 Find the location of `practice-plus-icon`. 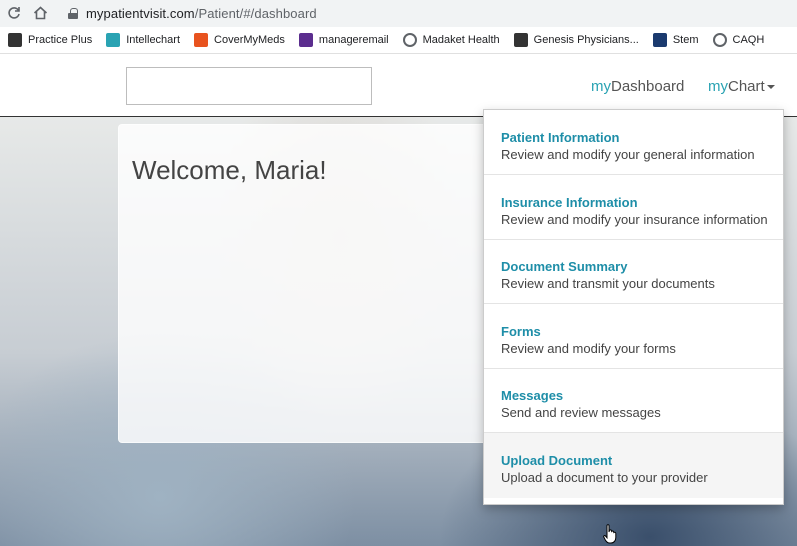

practice-plus-icon is located at coordinates (15, 40).